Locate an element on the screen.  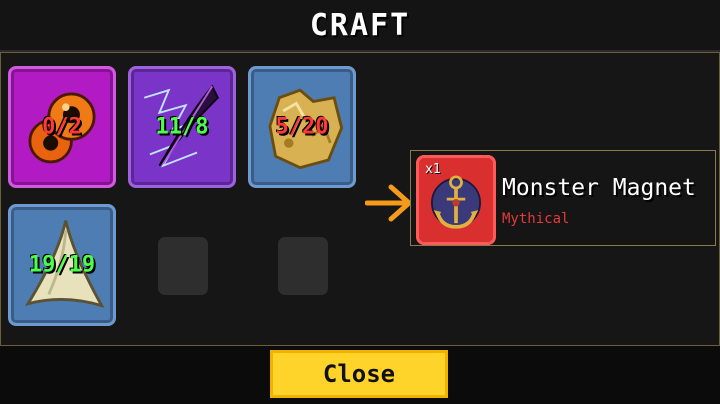
ingredient-count: 19/19 is located at coordinates (62, 265).